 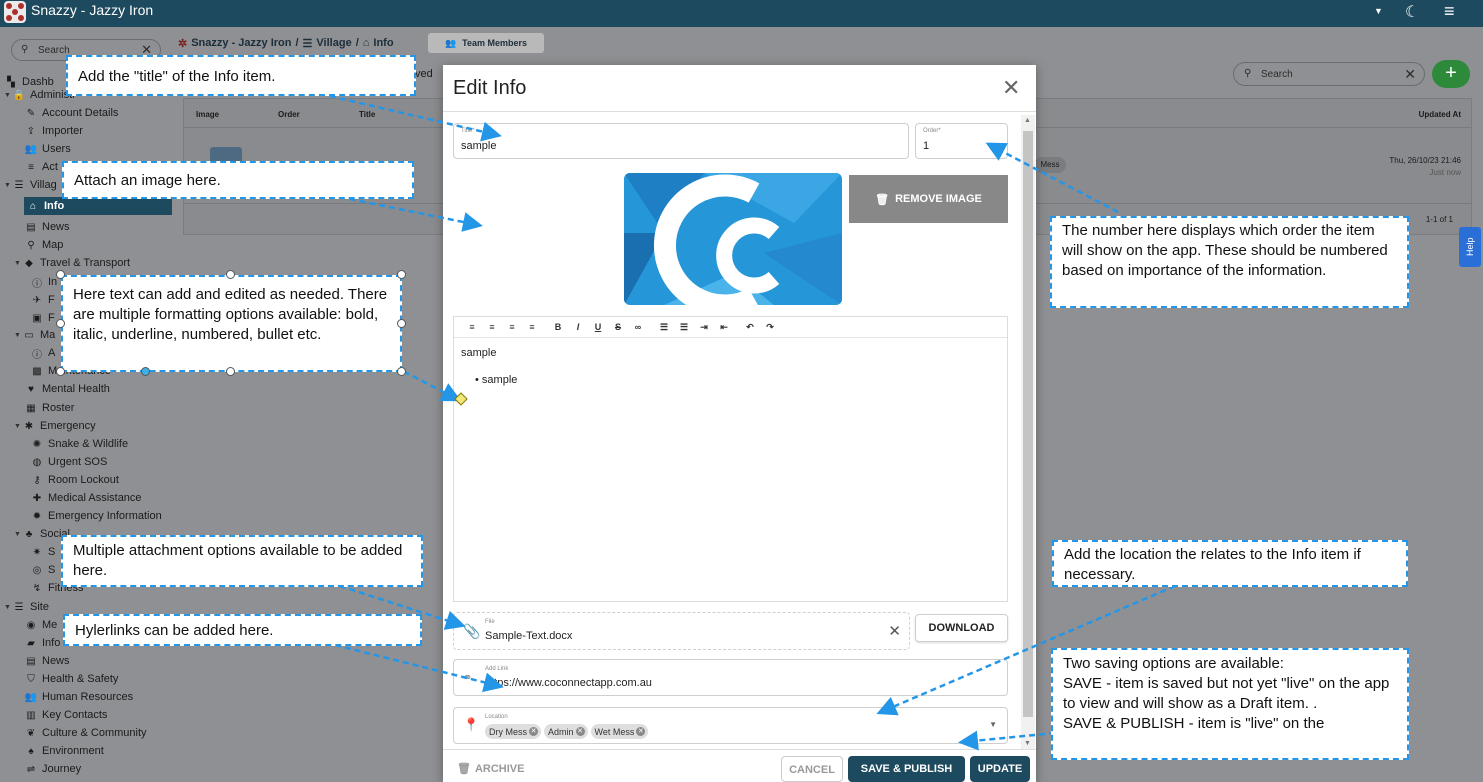 I want to click on remove-file-icon: ✕, so click(x=894, y=631).